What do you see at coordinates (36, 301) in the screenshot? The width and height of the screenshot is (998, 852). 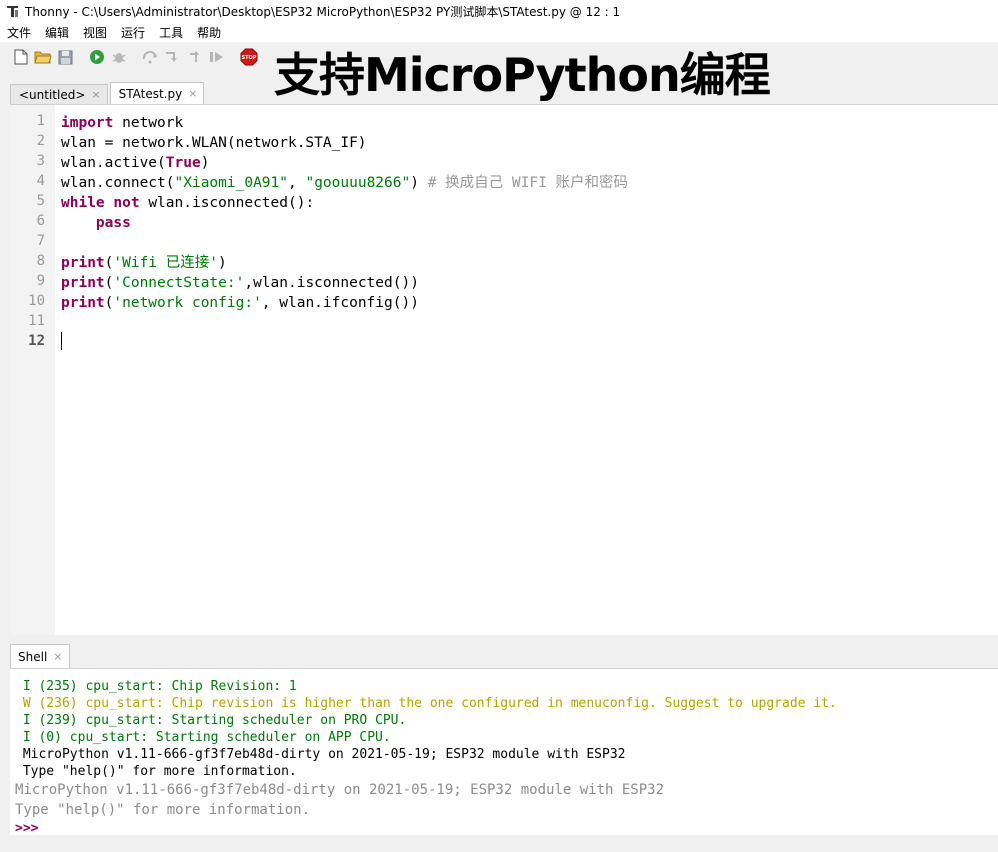 I see `line-number: 10` at bounding box center [36, 301].